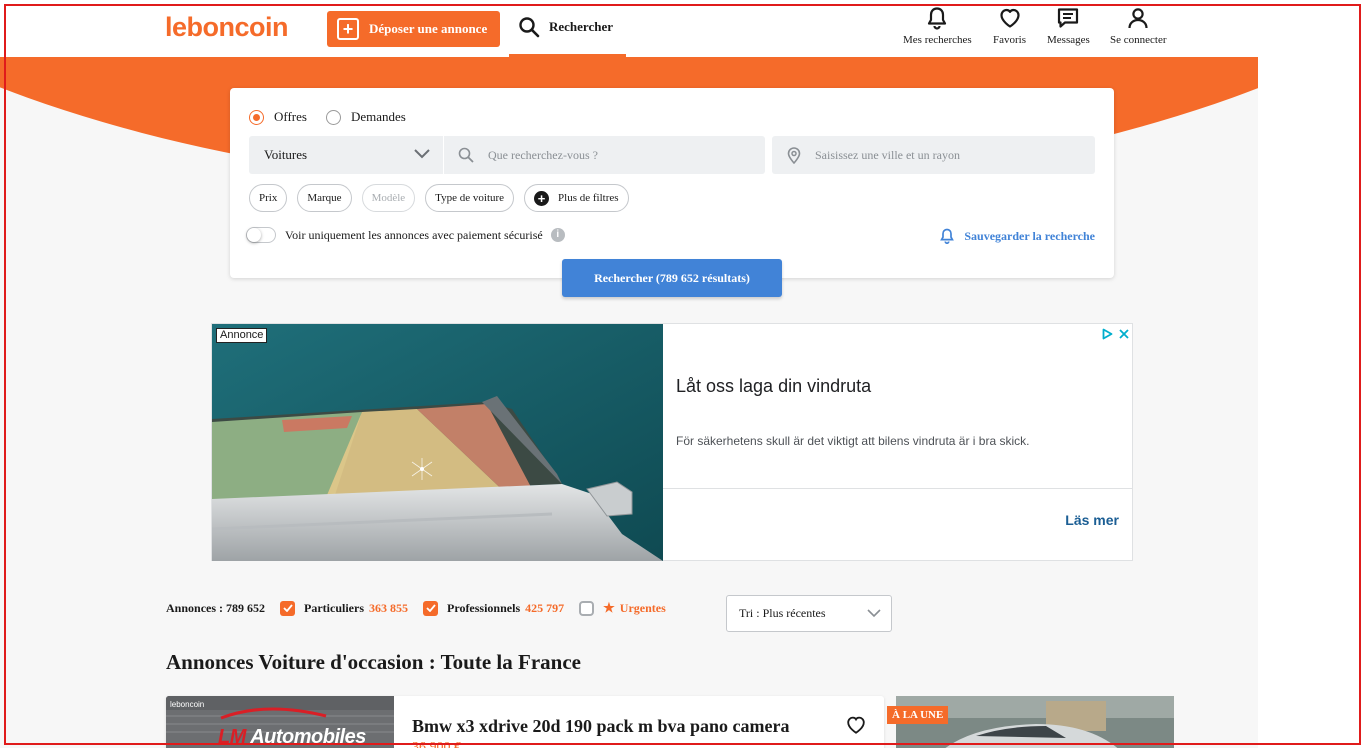 This screenshot has height=748, width=1365. I want to click on particuliers-label: Particuliers, so click(334, 608).